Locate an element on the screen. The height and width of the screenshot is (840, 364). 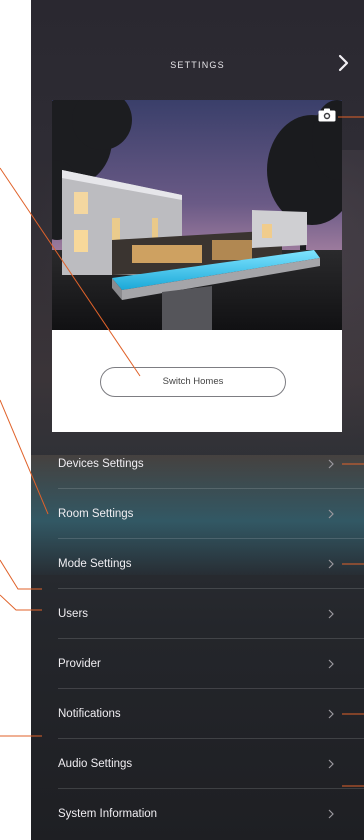
menu-item-label: Room Settings is located at coordinates (96, 514).